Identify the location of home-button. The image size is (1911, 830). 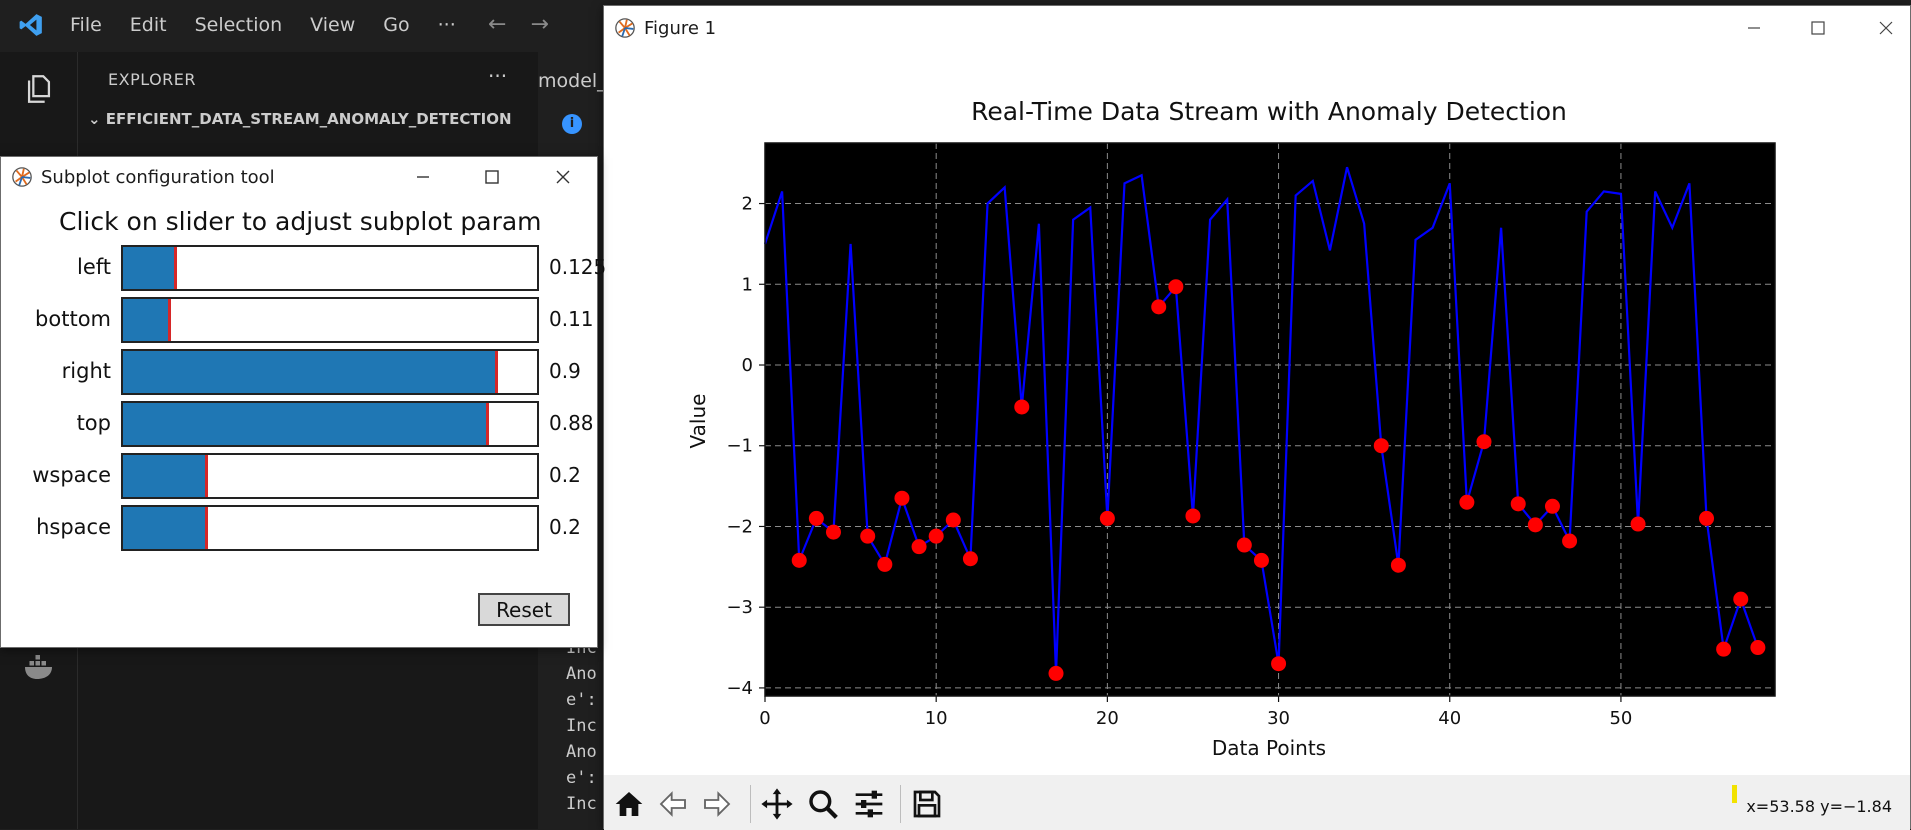
(629, 804).